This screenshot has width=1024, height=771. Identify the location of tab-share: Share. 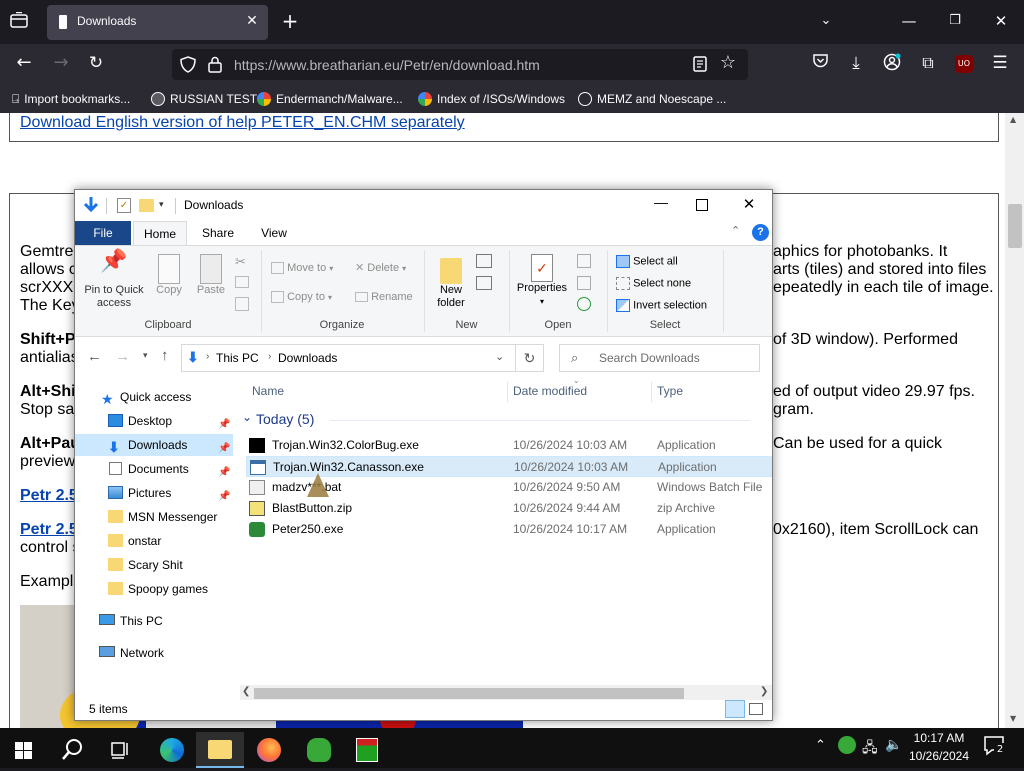
(218, 233).